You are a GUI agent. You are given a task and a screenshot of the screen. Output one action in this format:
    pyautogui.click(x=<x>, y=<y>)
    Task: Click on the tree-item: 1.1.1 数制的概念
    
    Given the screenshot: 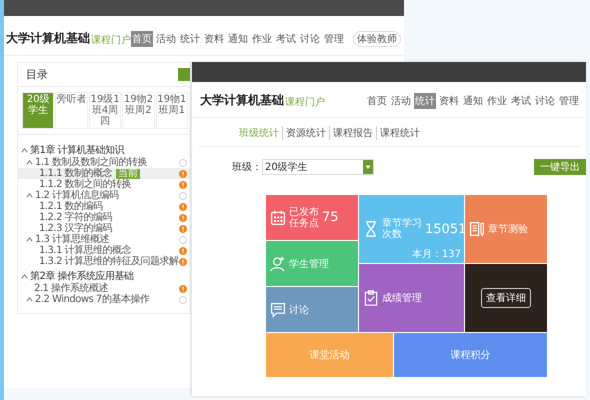 What is the action you would take?
    pyautogui.click(x=75, y=173)
    